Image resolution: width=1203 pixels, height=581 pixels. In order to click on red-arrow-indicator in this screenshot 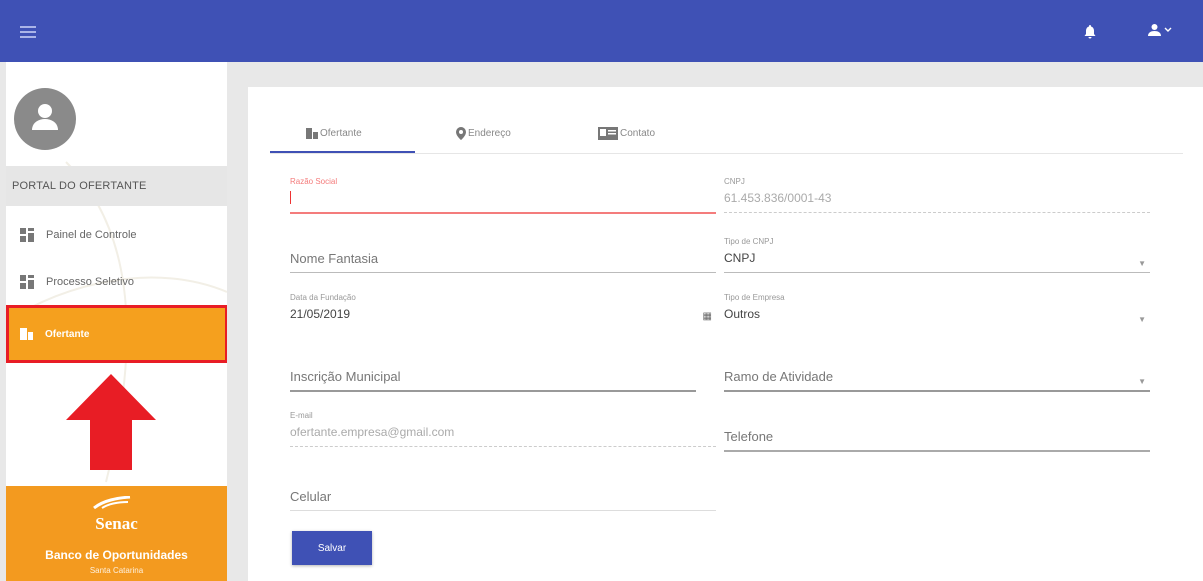, I will do `click(111, 424)`.